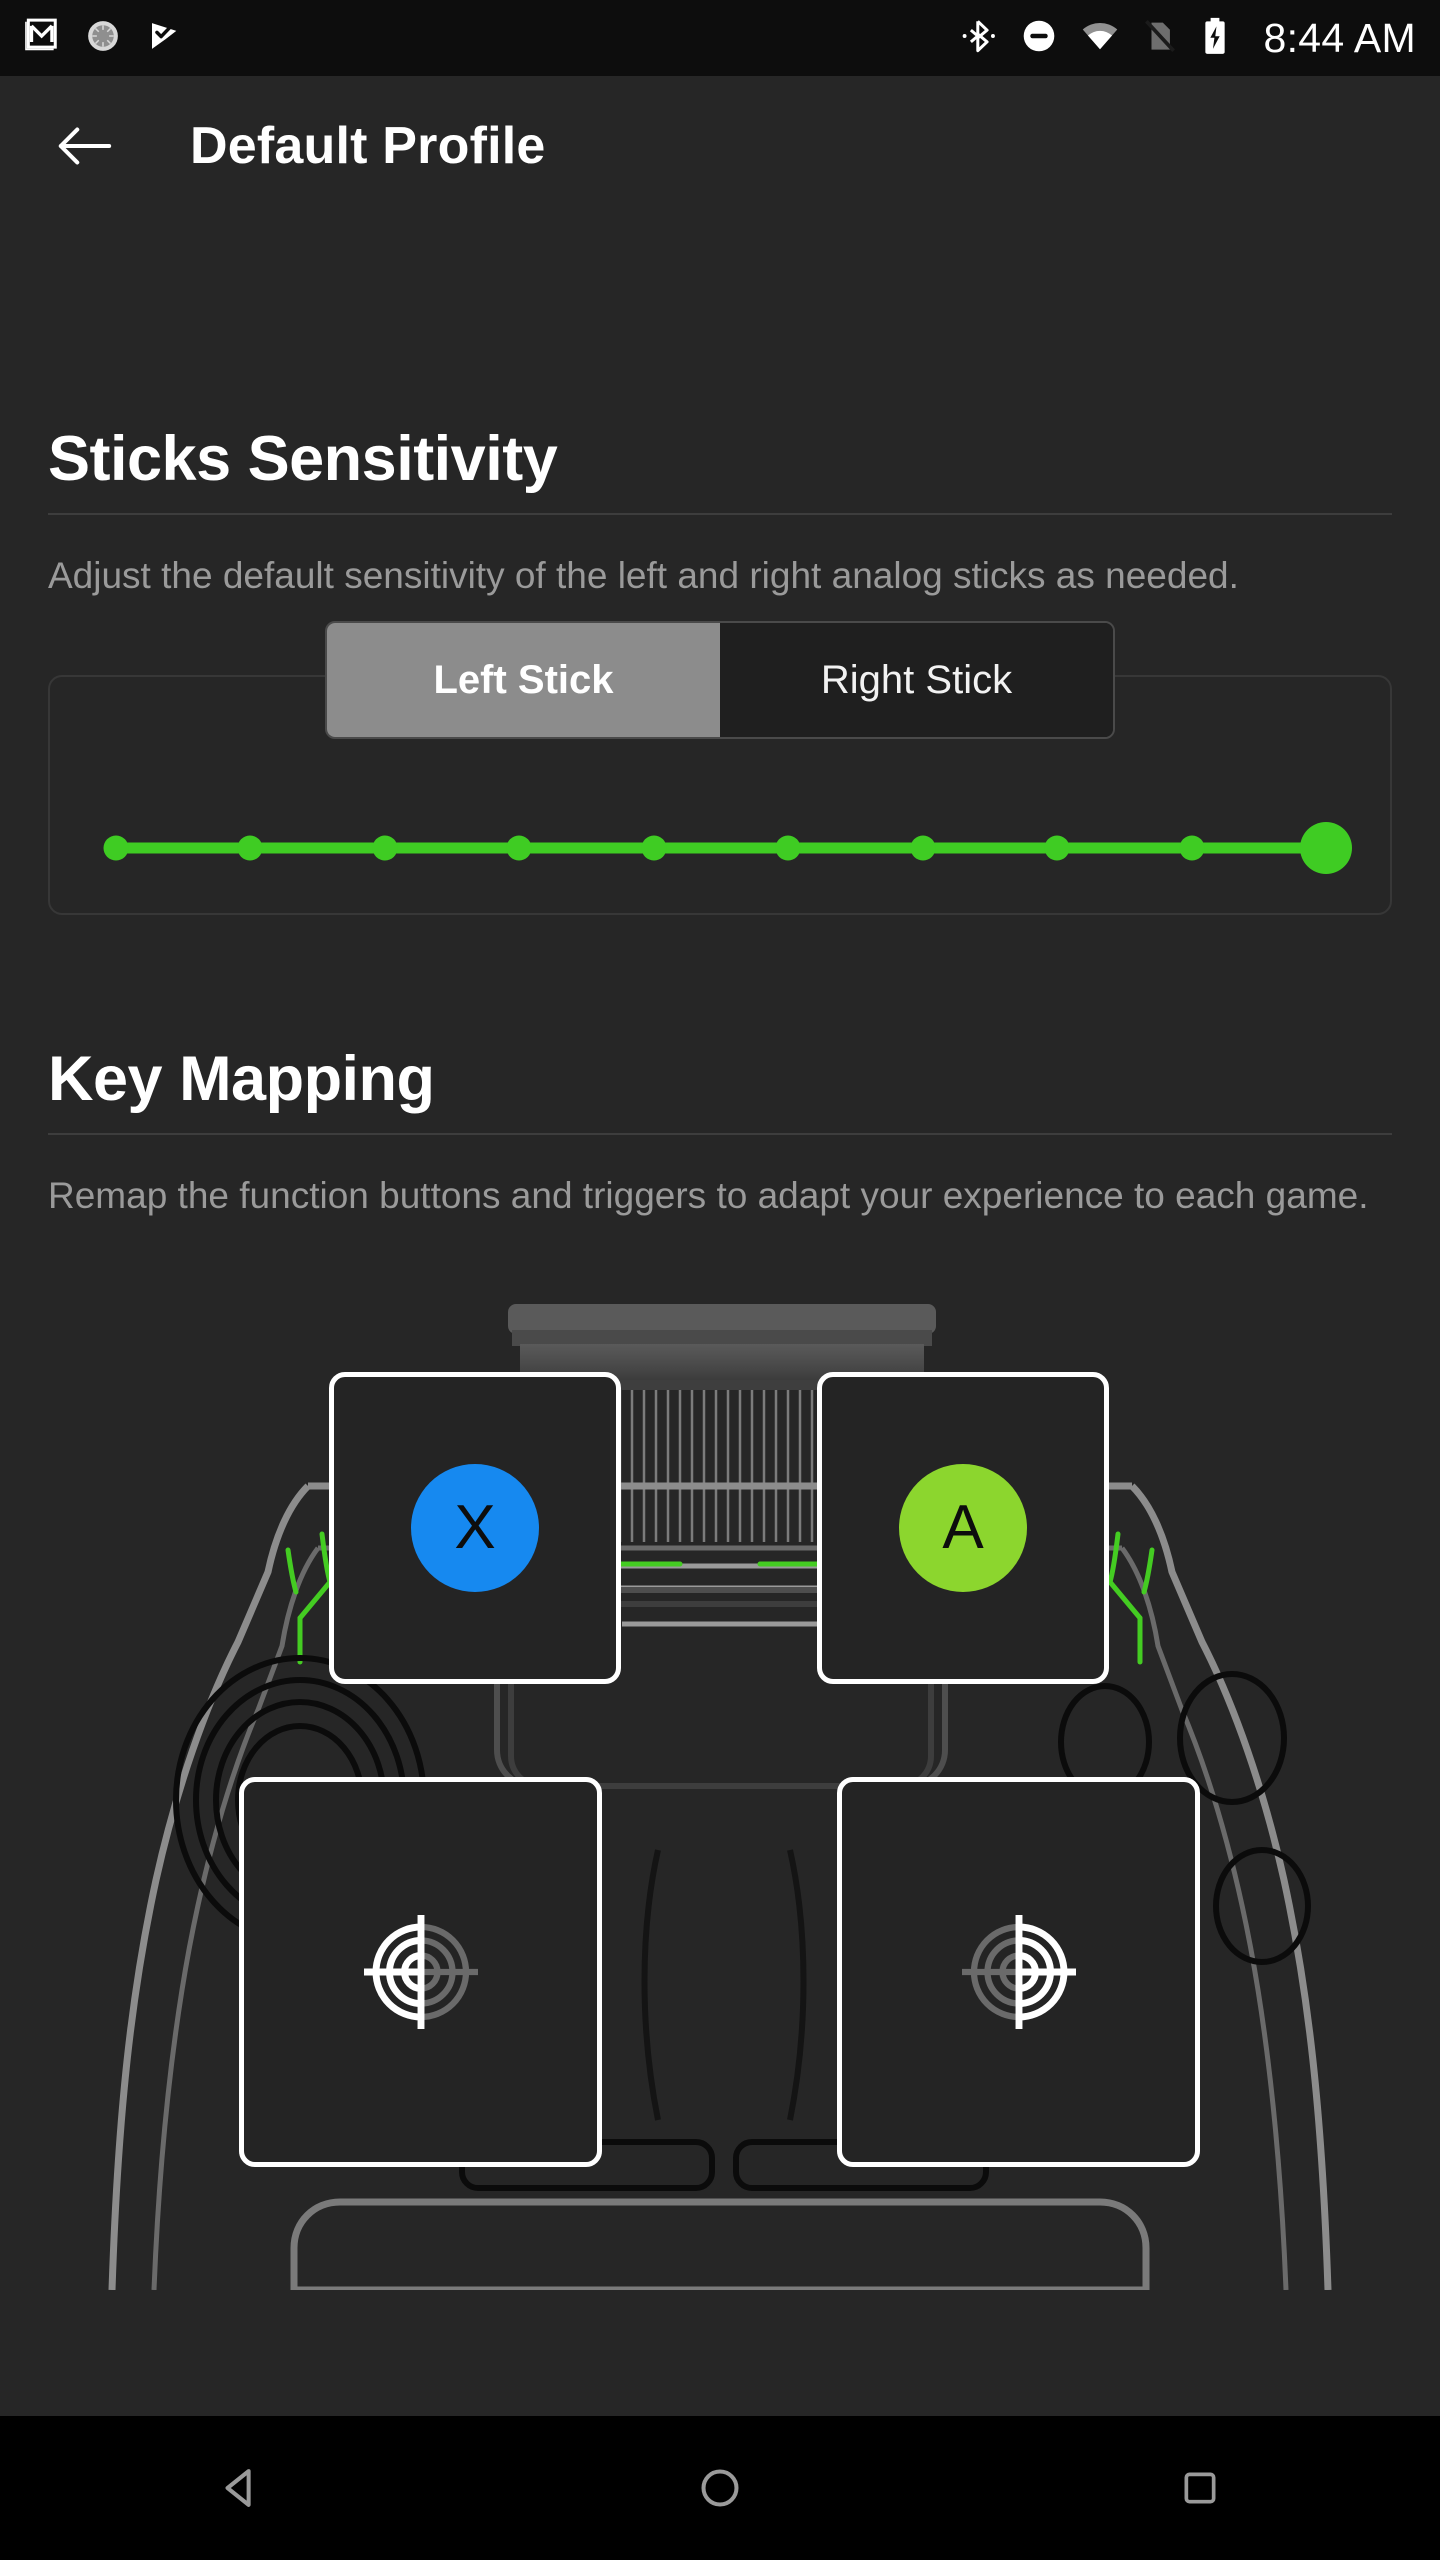 Image resolution: width=1440 pixels, height=2560 pixels. I want to click on home-nav-button, so click(720, 2488).